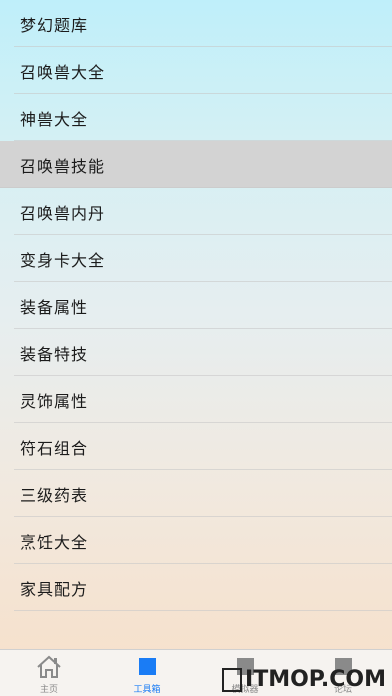 This screenshot has width=392, height=696. What do you see at coordinates (196, 587) in the screenshot?
I see `menu-item-furniture-recipes: 家具配方` at bounding box center [196, 587].